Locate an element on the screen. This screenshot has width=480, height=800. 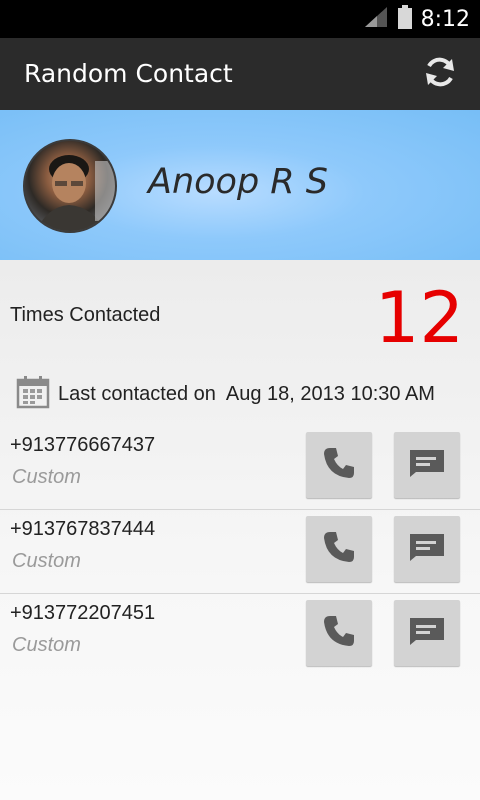
phone-row: +913767837444 Custom is located at coordinates (240, 552).